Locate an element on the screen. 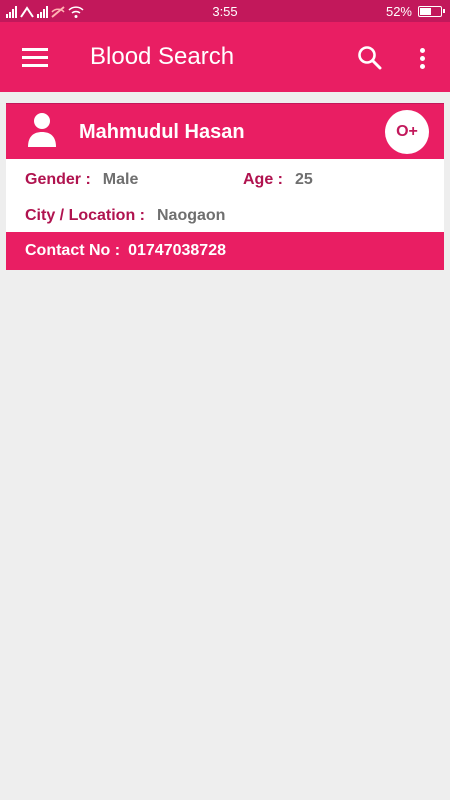 The height and width of the screenshot is (800, 450). contact-label: Contact No : is located at coordinates (73, 250).